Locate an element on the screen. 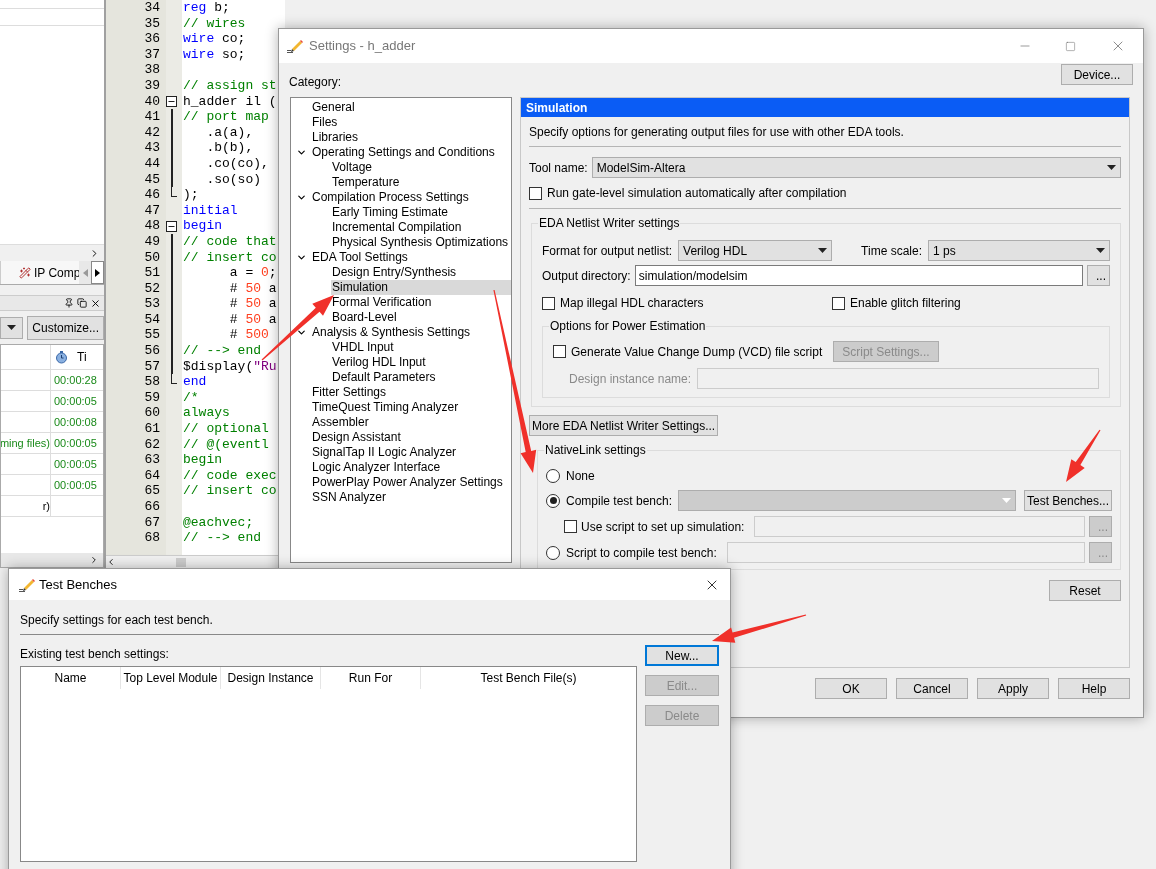 The image size is (1156, 869). annotation-arrow is located at coordinates (1083, 455).